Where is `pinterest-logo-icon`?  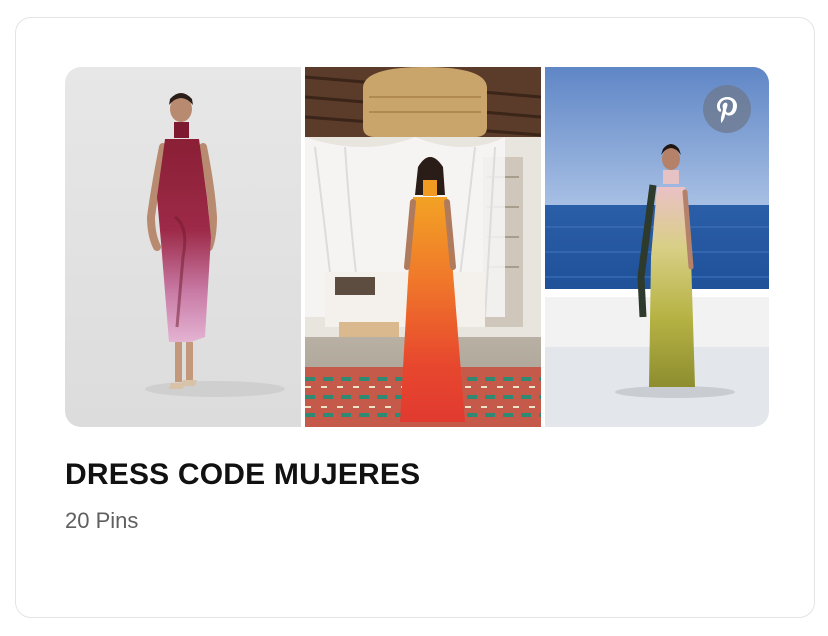 pinterest-logo-icon is located at coordinates (727, 109).